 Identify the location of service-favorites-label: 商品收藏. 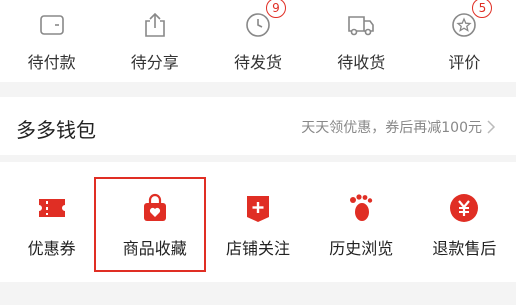
(154, 248).